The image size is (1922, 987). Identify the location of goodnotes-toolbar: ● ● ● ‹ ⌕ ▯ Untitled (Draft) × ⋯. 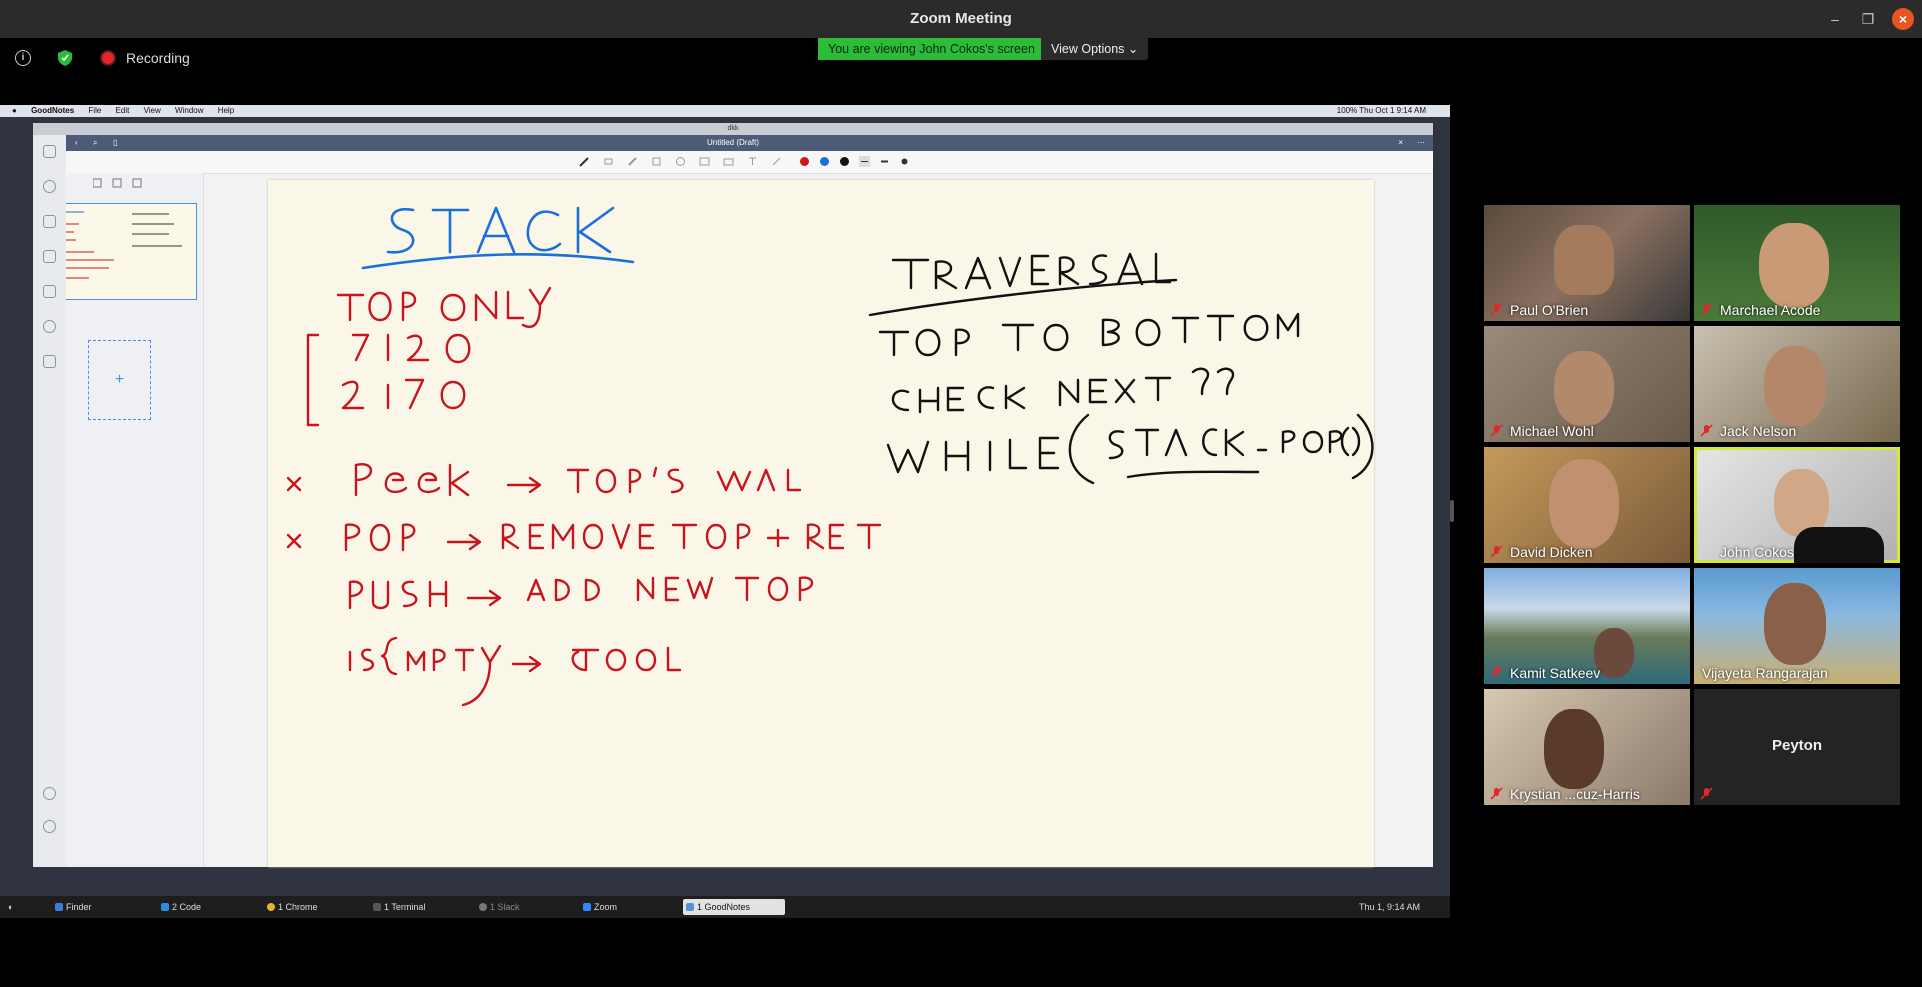
(733, 143).